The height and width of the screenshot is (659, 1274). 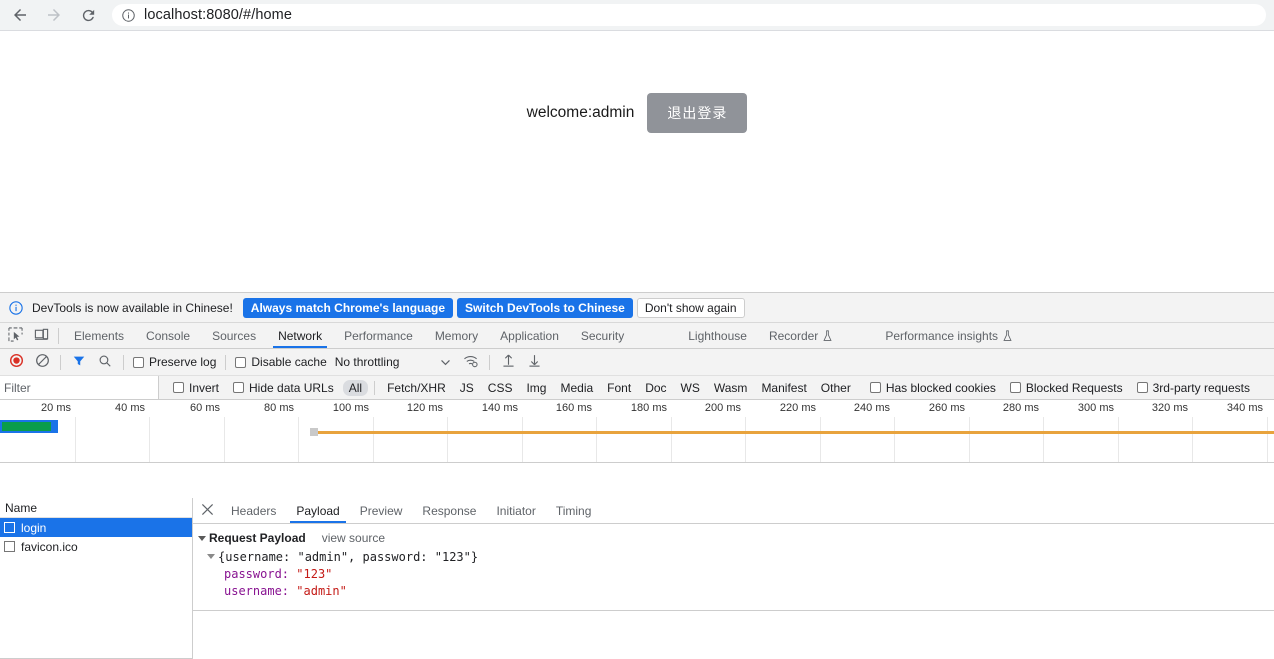 I want to click on dont-show-again-button: Don't show again, so click(x=690, y=307).